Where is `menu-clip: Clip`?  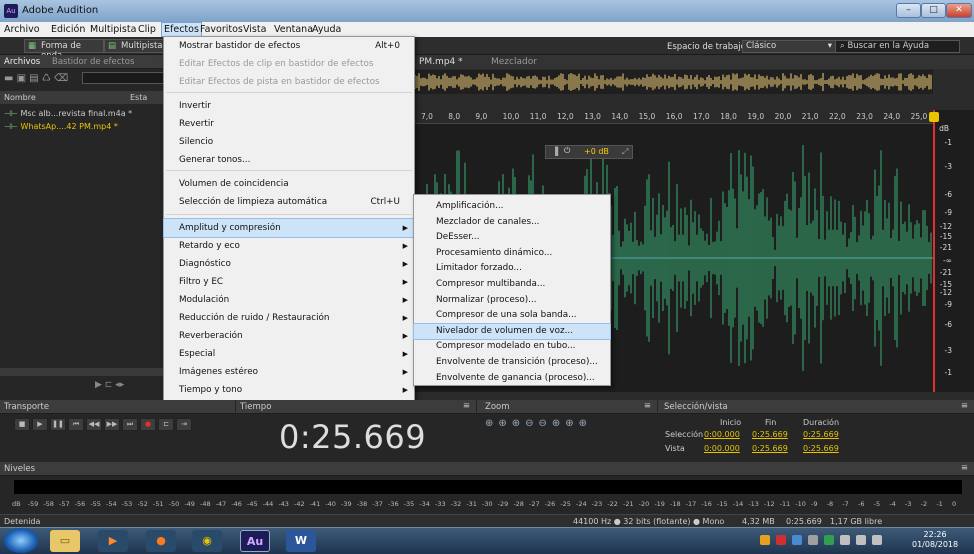 menu-clip: Clip is located at coordinates (147, 29).